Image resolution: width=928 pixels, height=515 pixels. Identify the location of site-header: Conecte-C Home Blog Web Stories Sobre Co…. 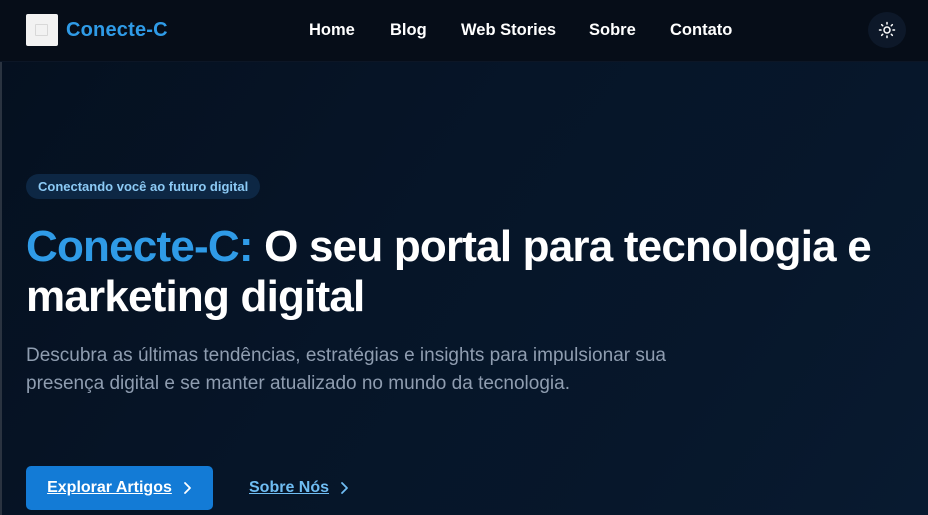
(464, 31).